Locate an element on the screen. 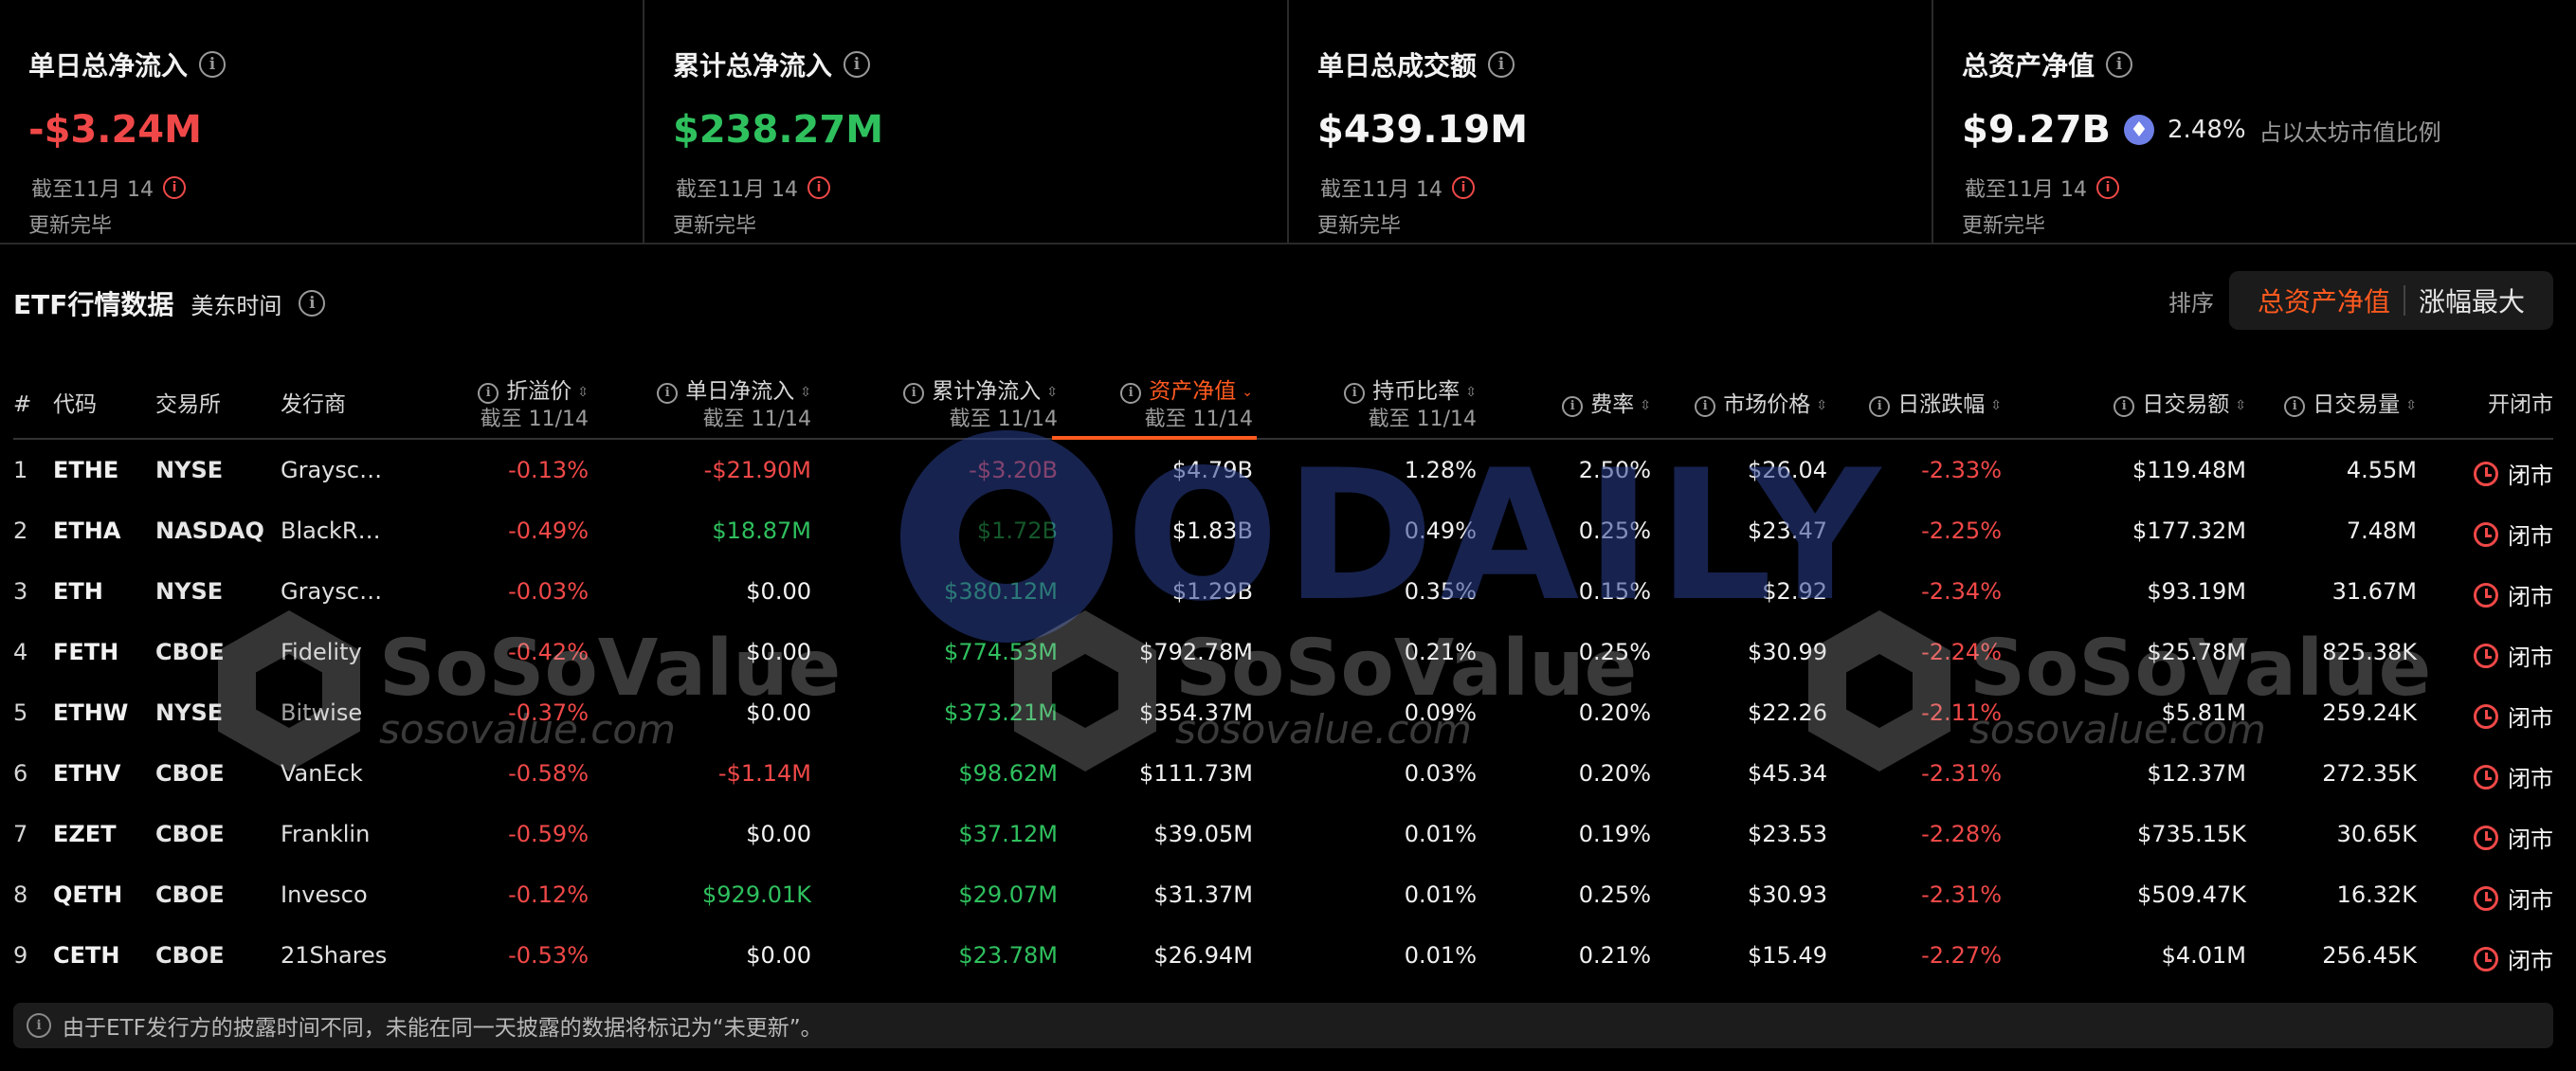 The width and height of the screenshot is (2576, 1071). etf-daily-volume: $509.47K is located at coordinates (2191, 894).